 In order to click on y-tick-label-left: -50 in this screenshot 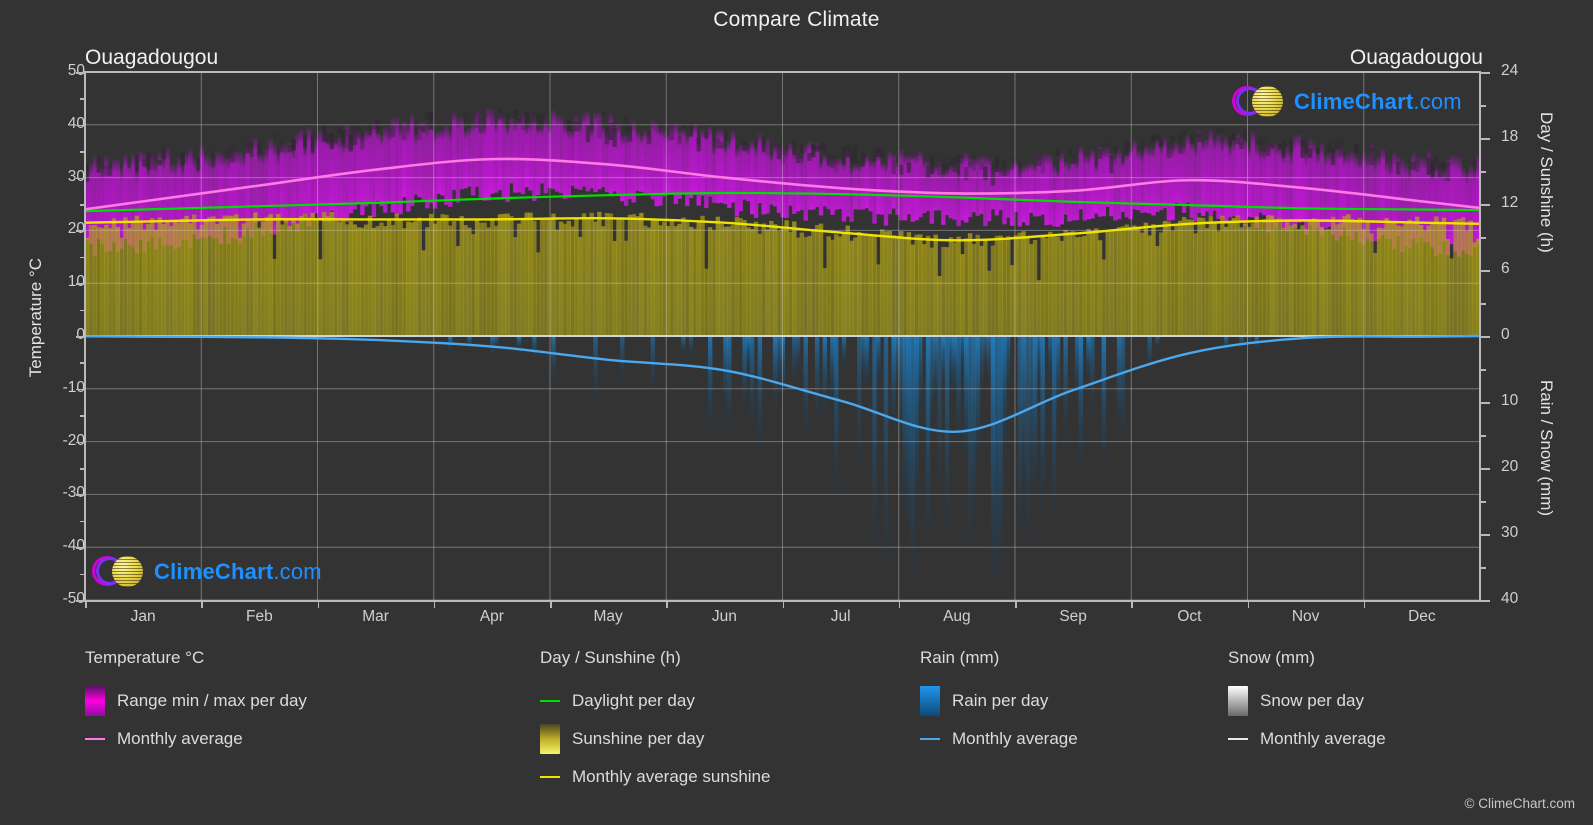, I will do `click(73, 598)`.